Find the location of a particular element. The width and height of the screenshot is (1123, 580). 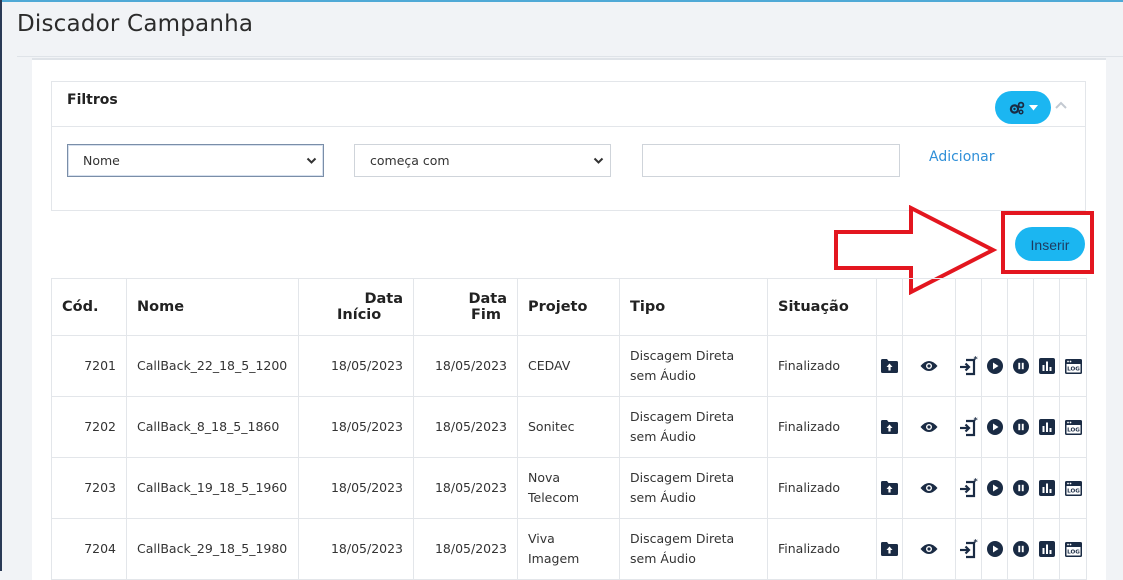

filter-settings-button is located at coordinates (1023, 107).